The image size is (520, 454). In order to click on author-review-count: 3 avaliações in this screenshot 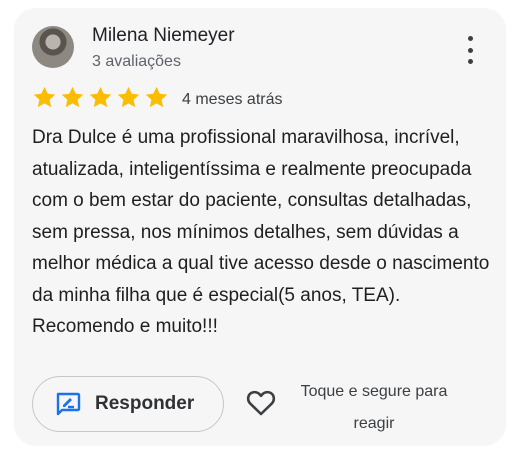, I will do `click(136, 61)`.